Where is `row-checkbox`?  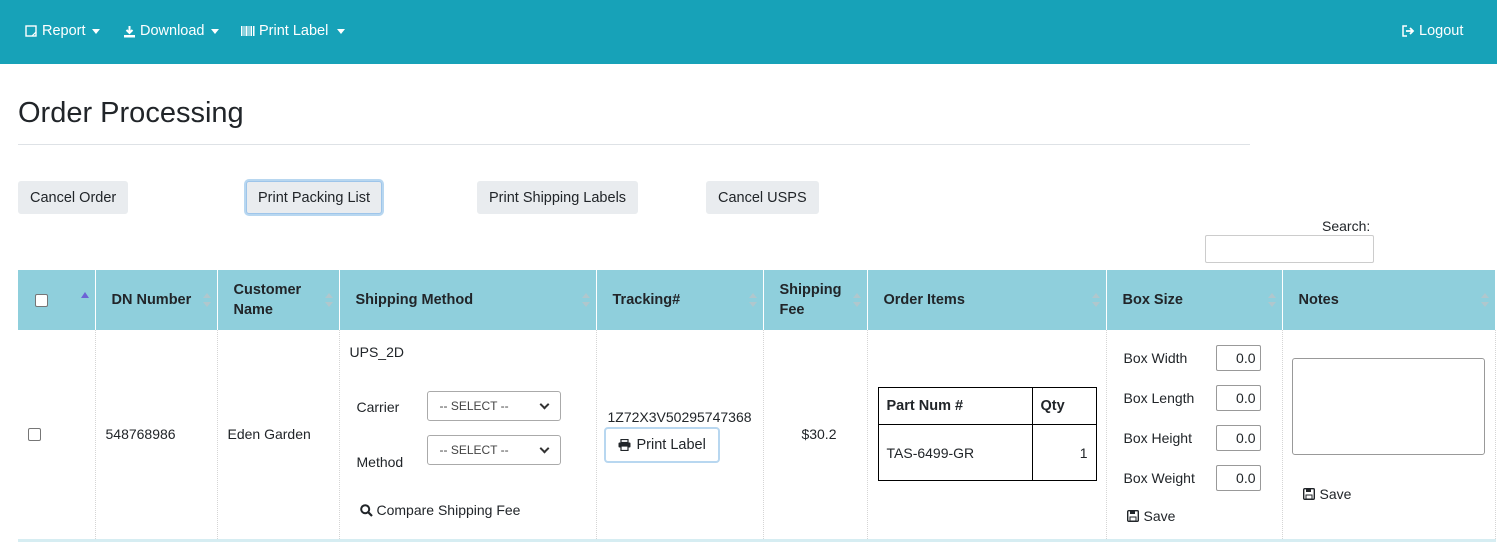 row-checkbox is located at coordinates (34, 434).